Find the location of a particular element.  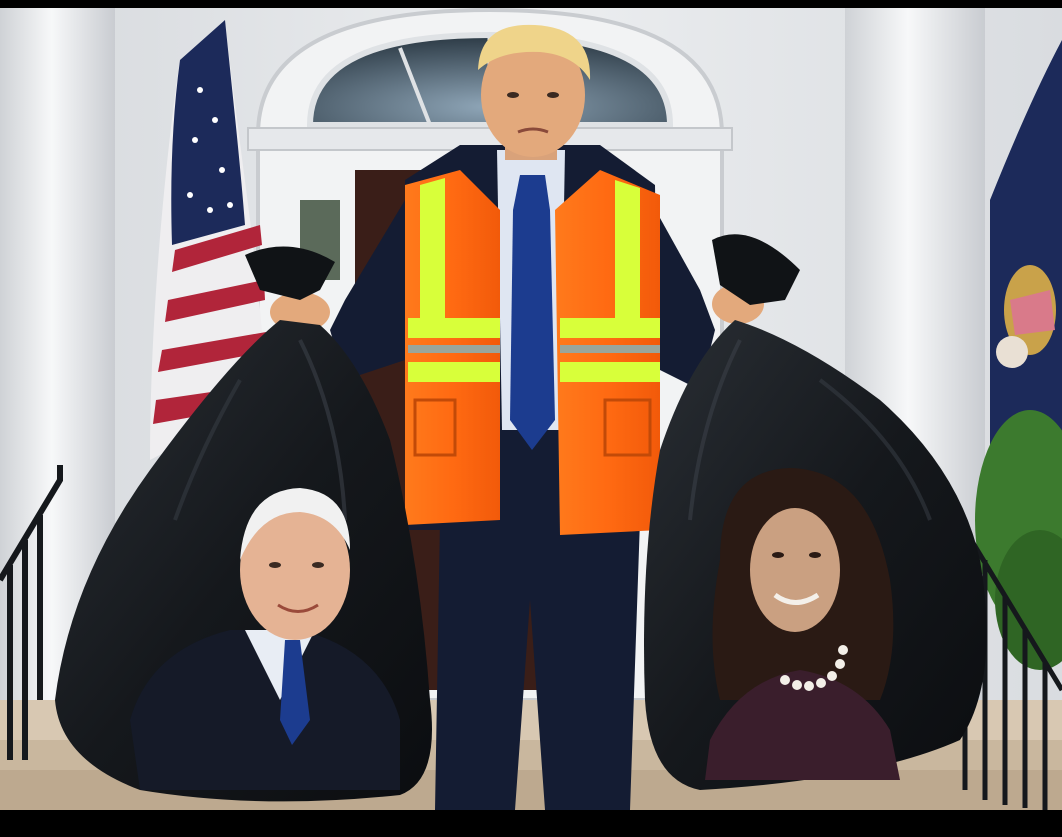

top-frame is located at coordinates (531, 4).